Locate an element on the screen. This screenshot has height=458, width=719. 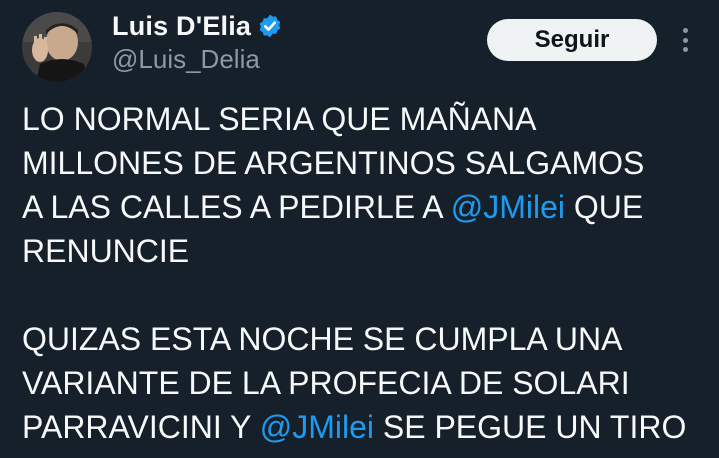
tweet-line: QUIZAS ESTA NOCHE SE CUMPLA UNA is located at coordinates (322, 339).